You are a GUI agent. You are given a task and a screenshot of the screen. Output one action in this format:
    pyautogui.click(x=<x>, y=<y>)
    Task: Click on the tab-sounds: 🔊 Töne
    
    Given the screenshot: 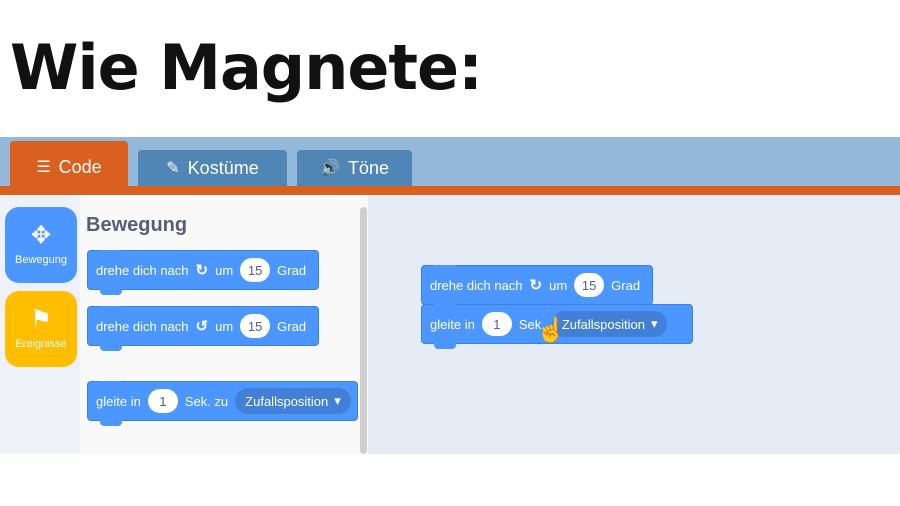 What is the action you would take?
    pyautogui.click(x=354, y=168)
    